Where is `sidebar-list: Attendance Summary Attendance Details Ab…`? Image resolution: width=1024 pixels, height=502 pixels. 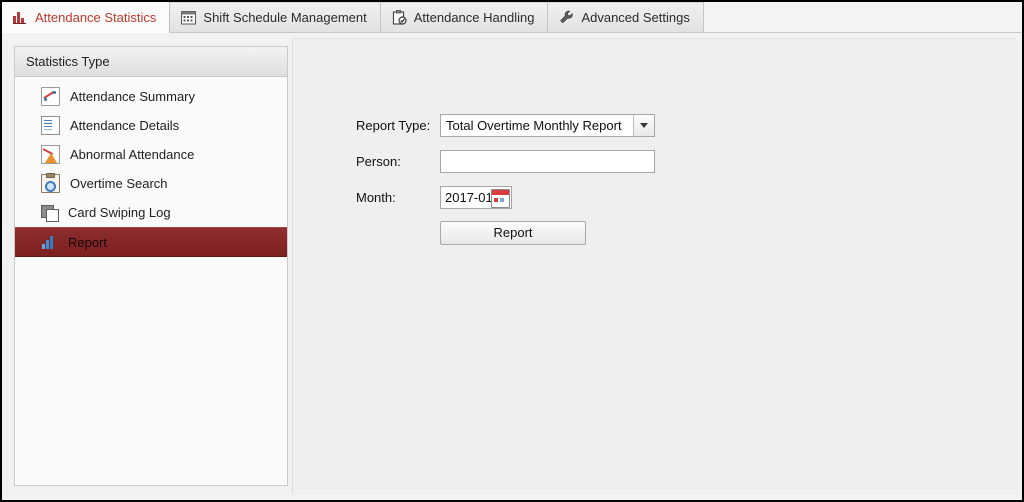 sidebar-list: Attendance Summary Attendance Details Ab… is located at coordinates (151, 167).